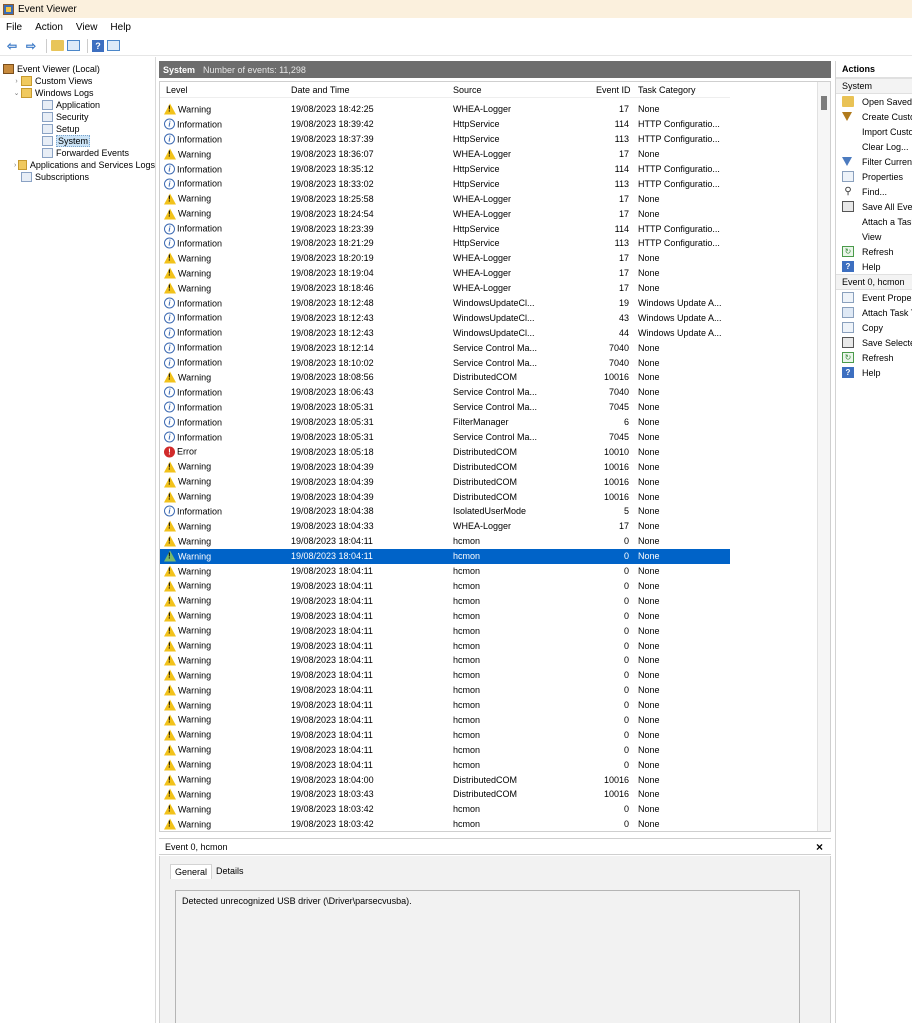  Describe the element at coordinates (77, 93) in the screenshot. I see `tree-windows-logs: ⌄ Windows Logs` at that location.